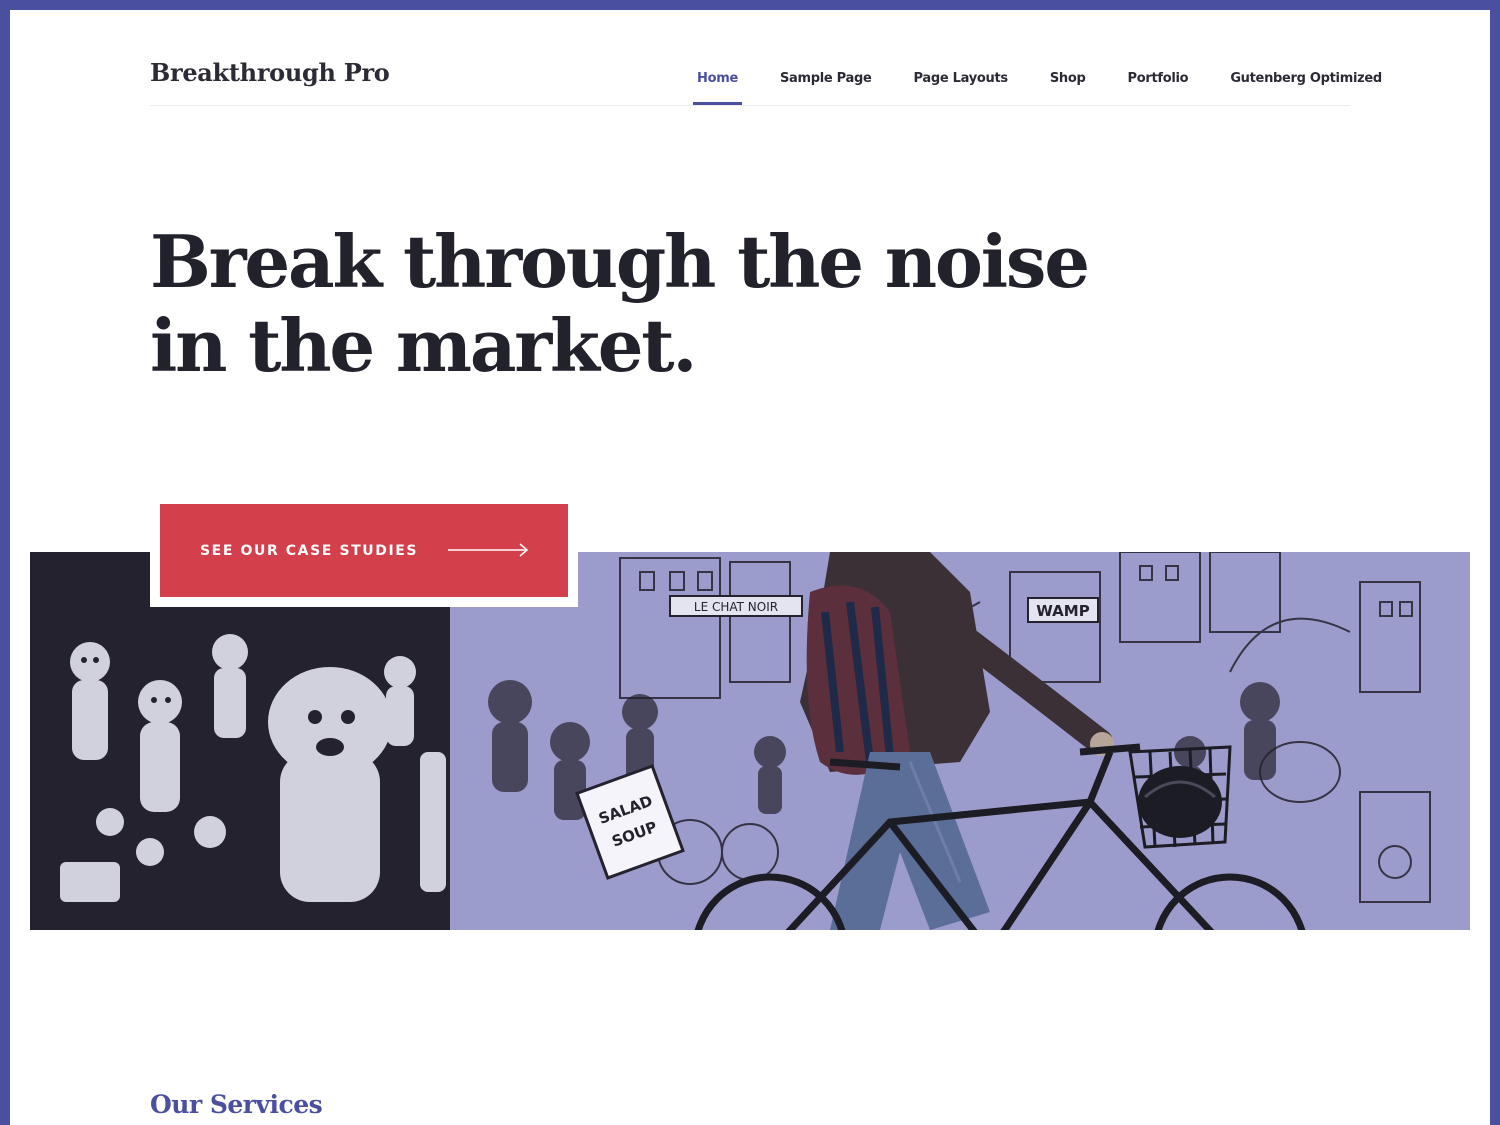  I want to click on site-title: Breakthrough Pro, so click(270, 72).